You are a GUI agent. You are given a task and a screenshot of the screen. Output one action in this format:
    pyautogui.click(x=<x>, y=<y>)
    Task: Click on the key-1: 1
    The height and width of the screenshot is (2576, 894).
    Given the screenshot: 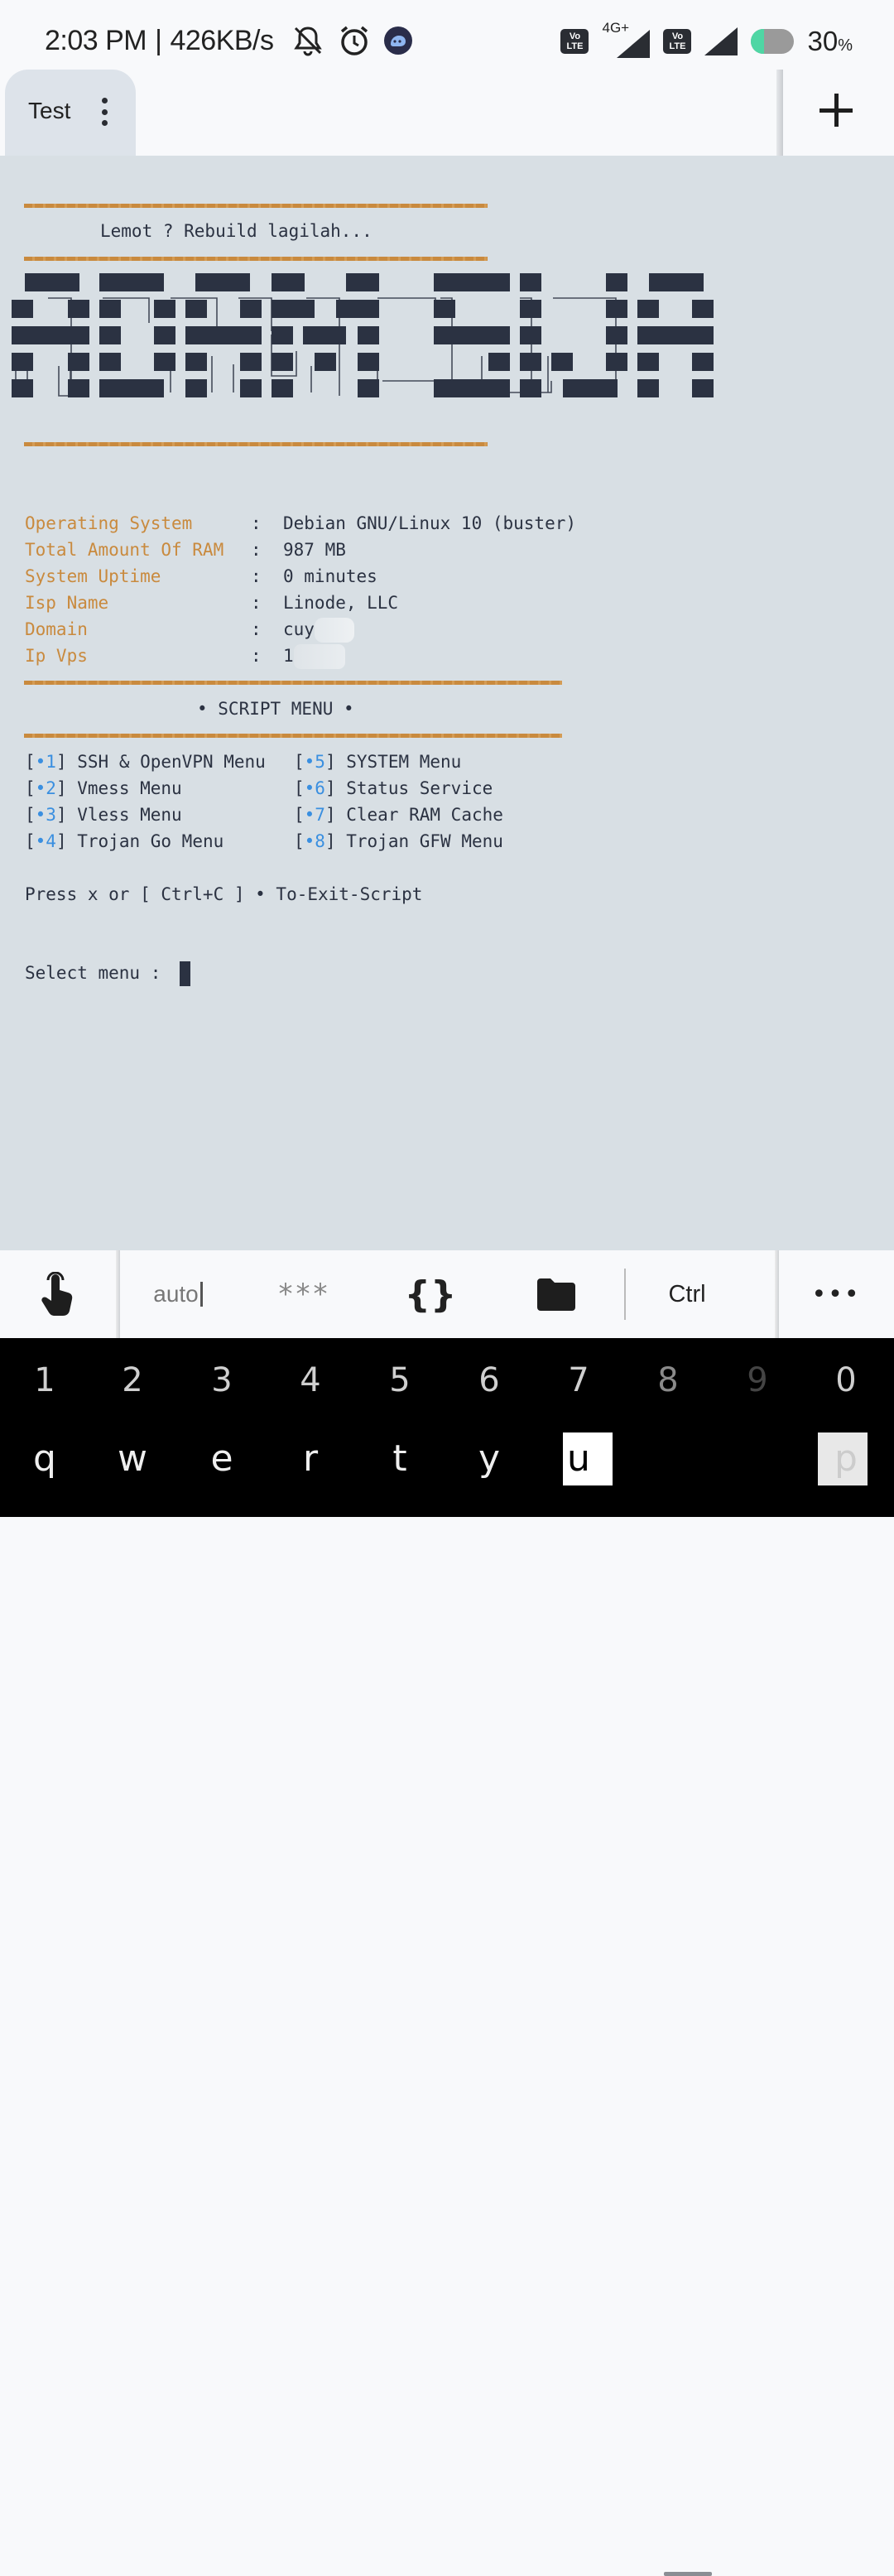 What is the action you would take?
    pyautogui.click(x=44, y=1380)
    